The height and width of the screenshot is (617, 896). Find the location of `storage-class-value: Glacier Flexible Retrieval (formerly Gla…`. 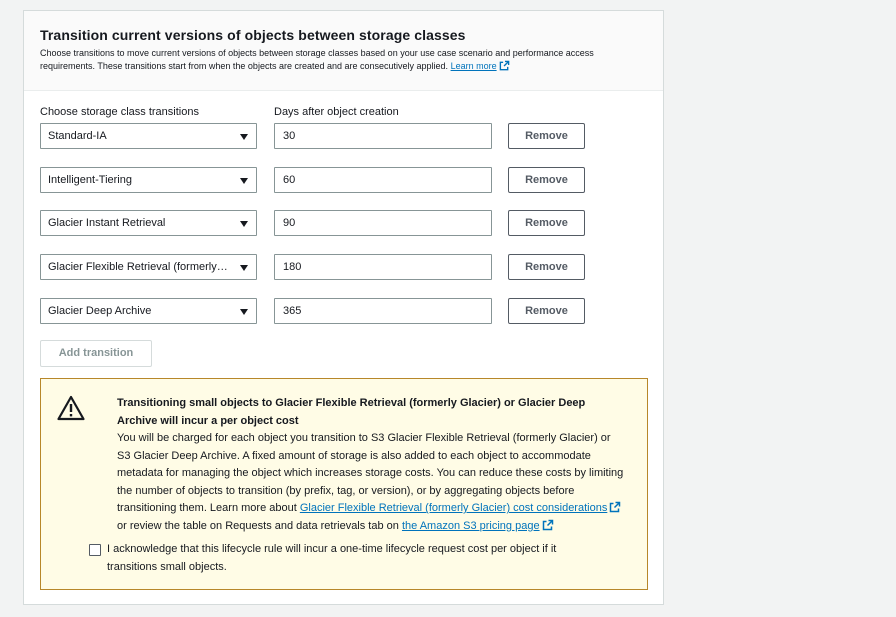

storage-class-value: Glacier Flexible Retrieval (formerly Gla… is located at coordinates (138, 267).